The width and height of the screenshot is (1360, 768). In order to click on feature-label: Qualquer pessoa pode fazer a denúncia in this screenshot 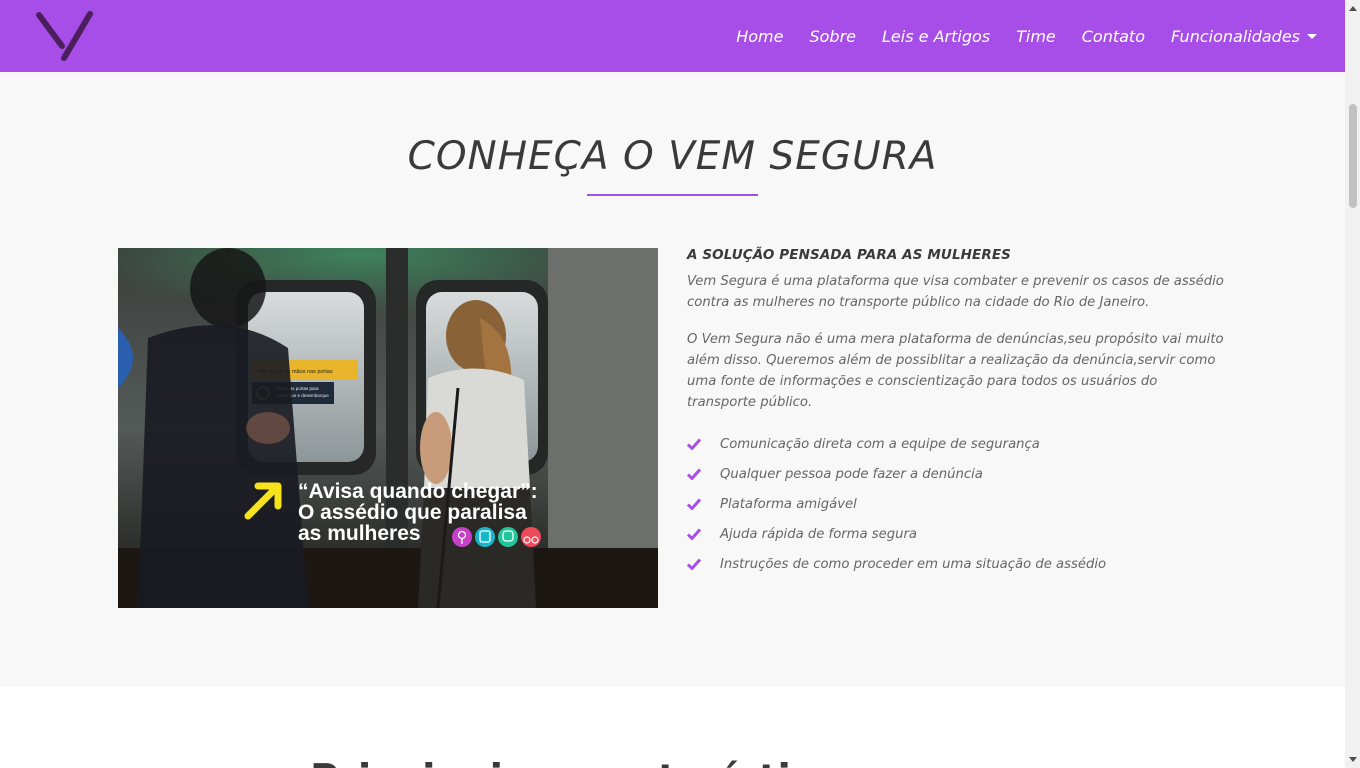, I will do `click(851, 474)`.